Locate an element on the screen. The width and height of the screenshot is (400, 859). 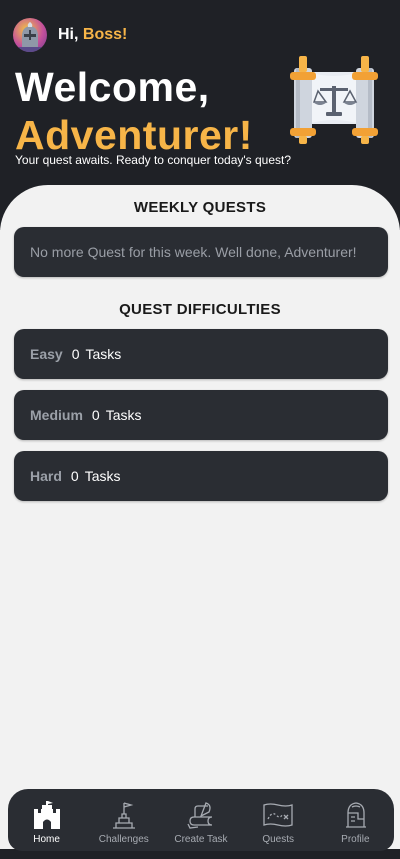
nav-challenges: Challenges is located at coordinates (123, 820).